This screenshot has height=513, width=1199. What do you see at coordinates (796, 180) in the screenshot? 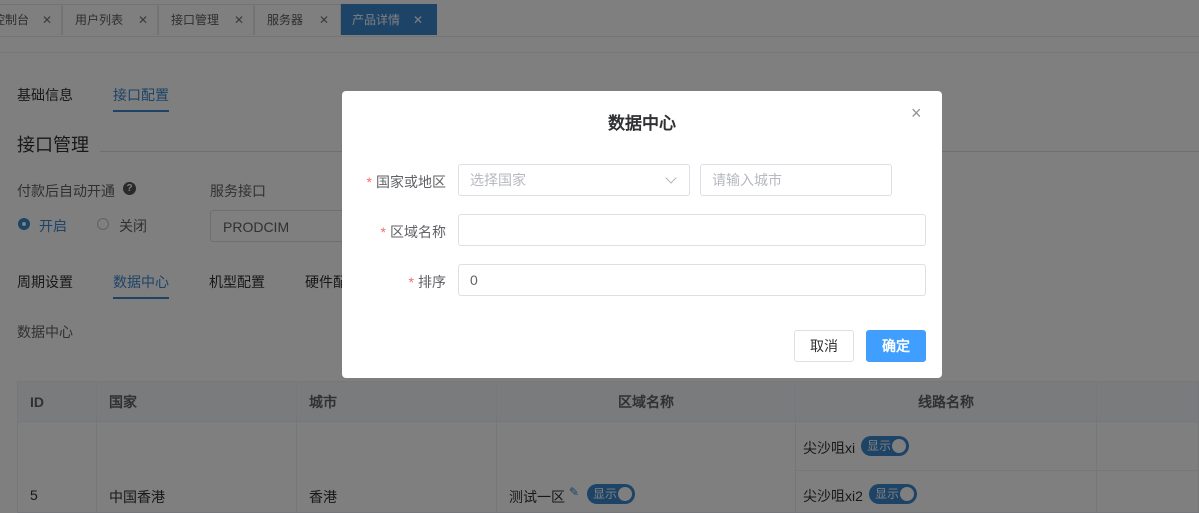
I see `city-input: 请输入城市` at bounding box center [796, 180].